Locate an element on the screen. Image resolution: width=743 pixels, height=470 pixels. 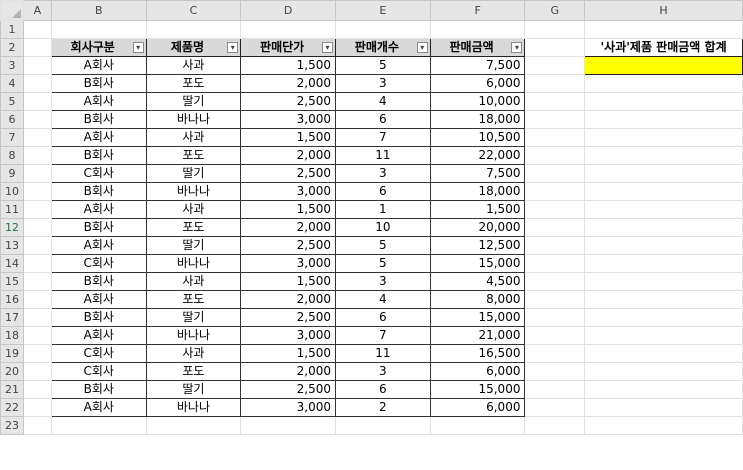
table-cell: 1 is located at coordinates (383, 209).